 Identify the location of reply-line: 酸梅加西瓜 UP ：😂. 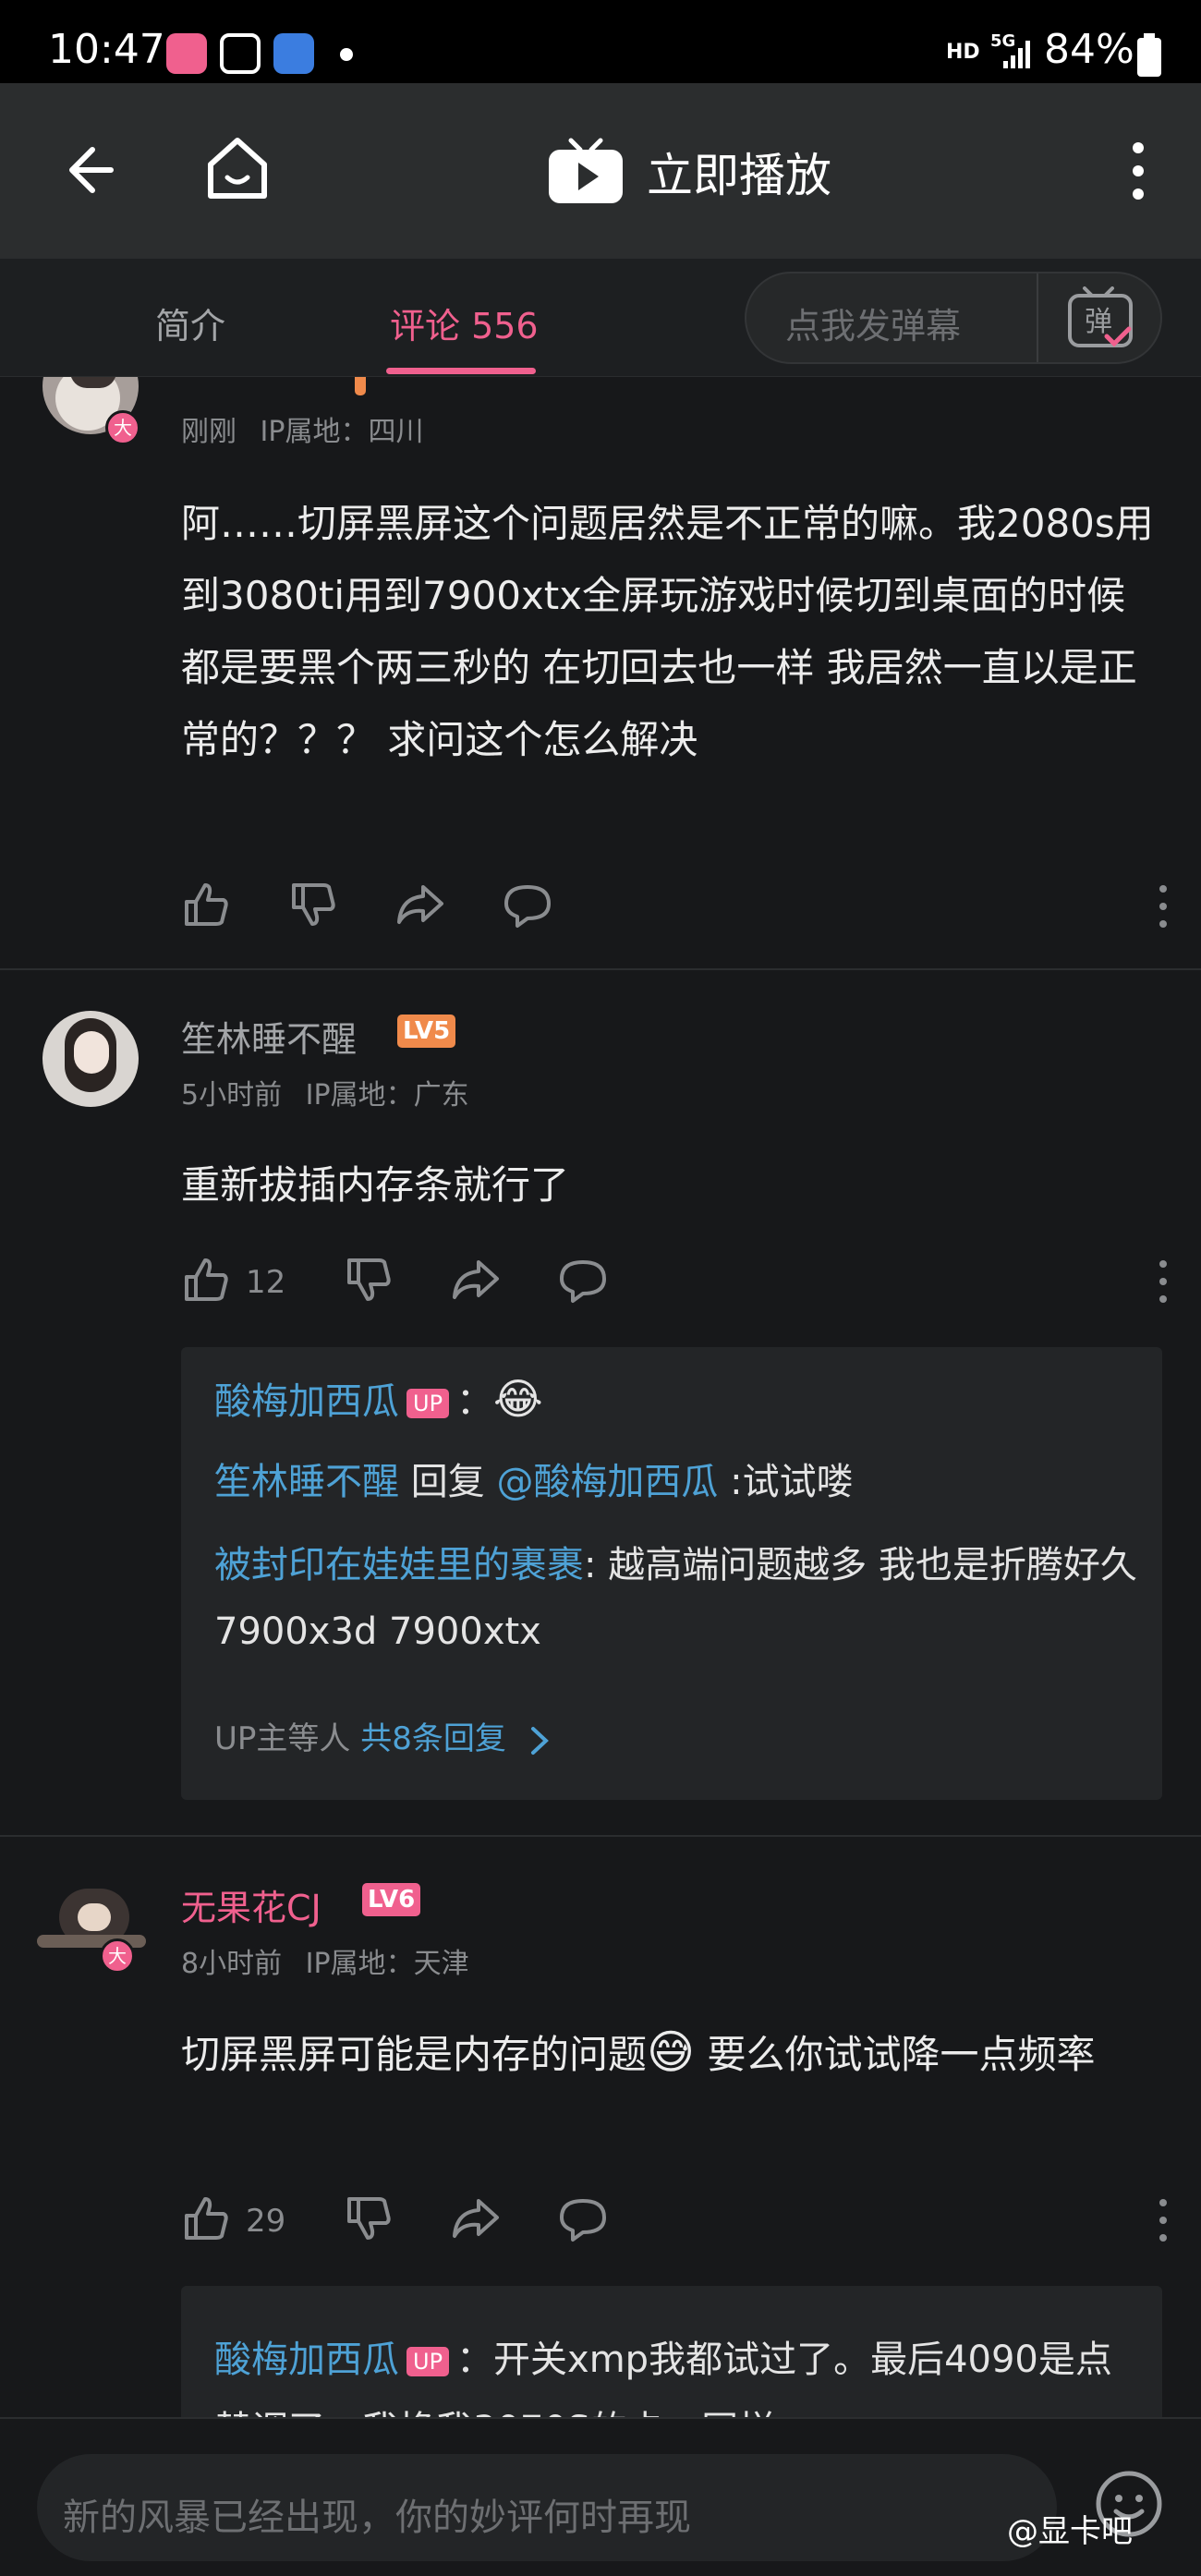
(378, 1399).